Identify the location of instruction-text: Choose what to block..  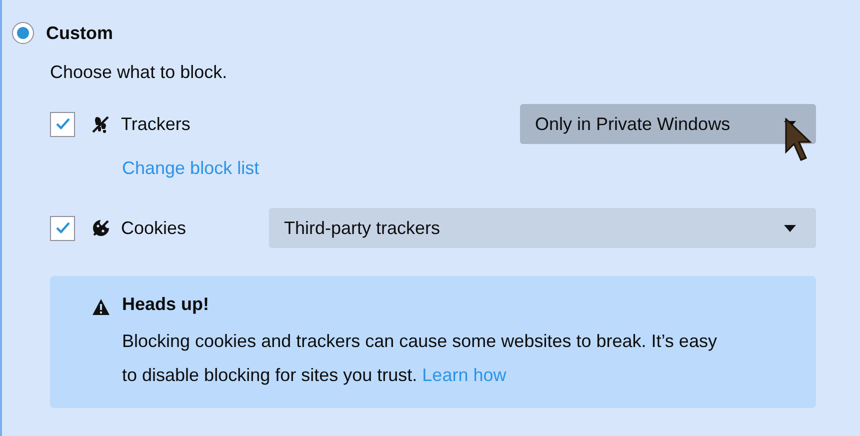
(139, 73).